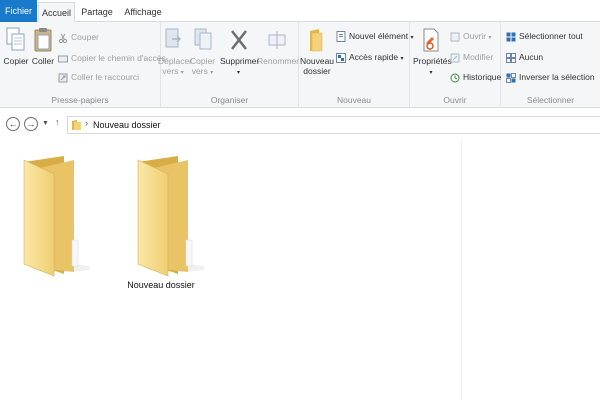  I want to click on history-icon, so click(455, 78).